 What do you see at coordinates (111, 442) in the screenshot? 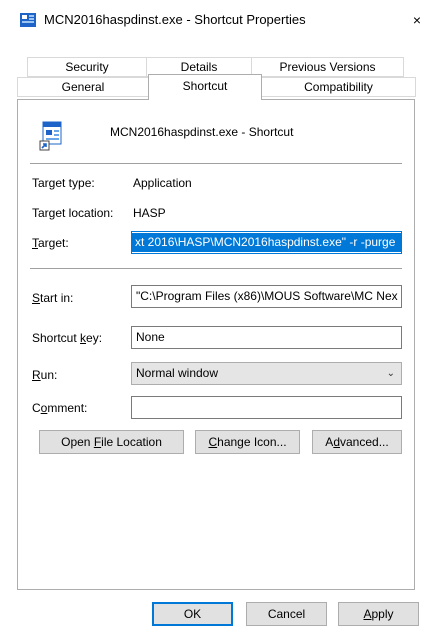
I see `open-file-location-button: Open File Location` at bounding box center [111, 442].